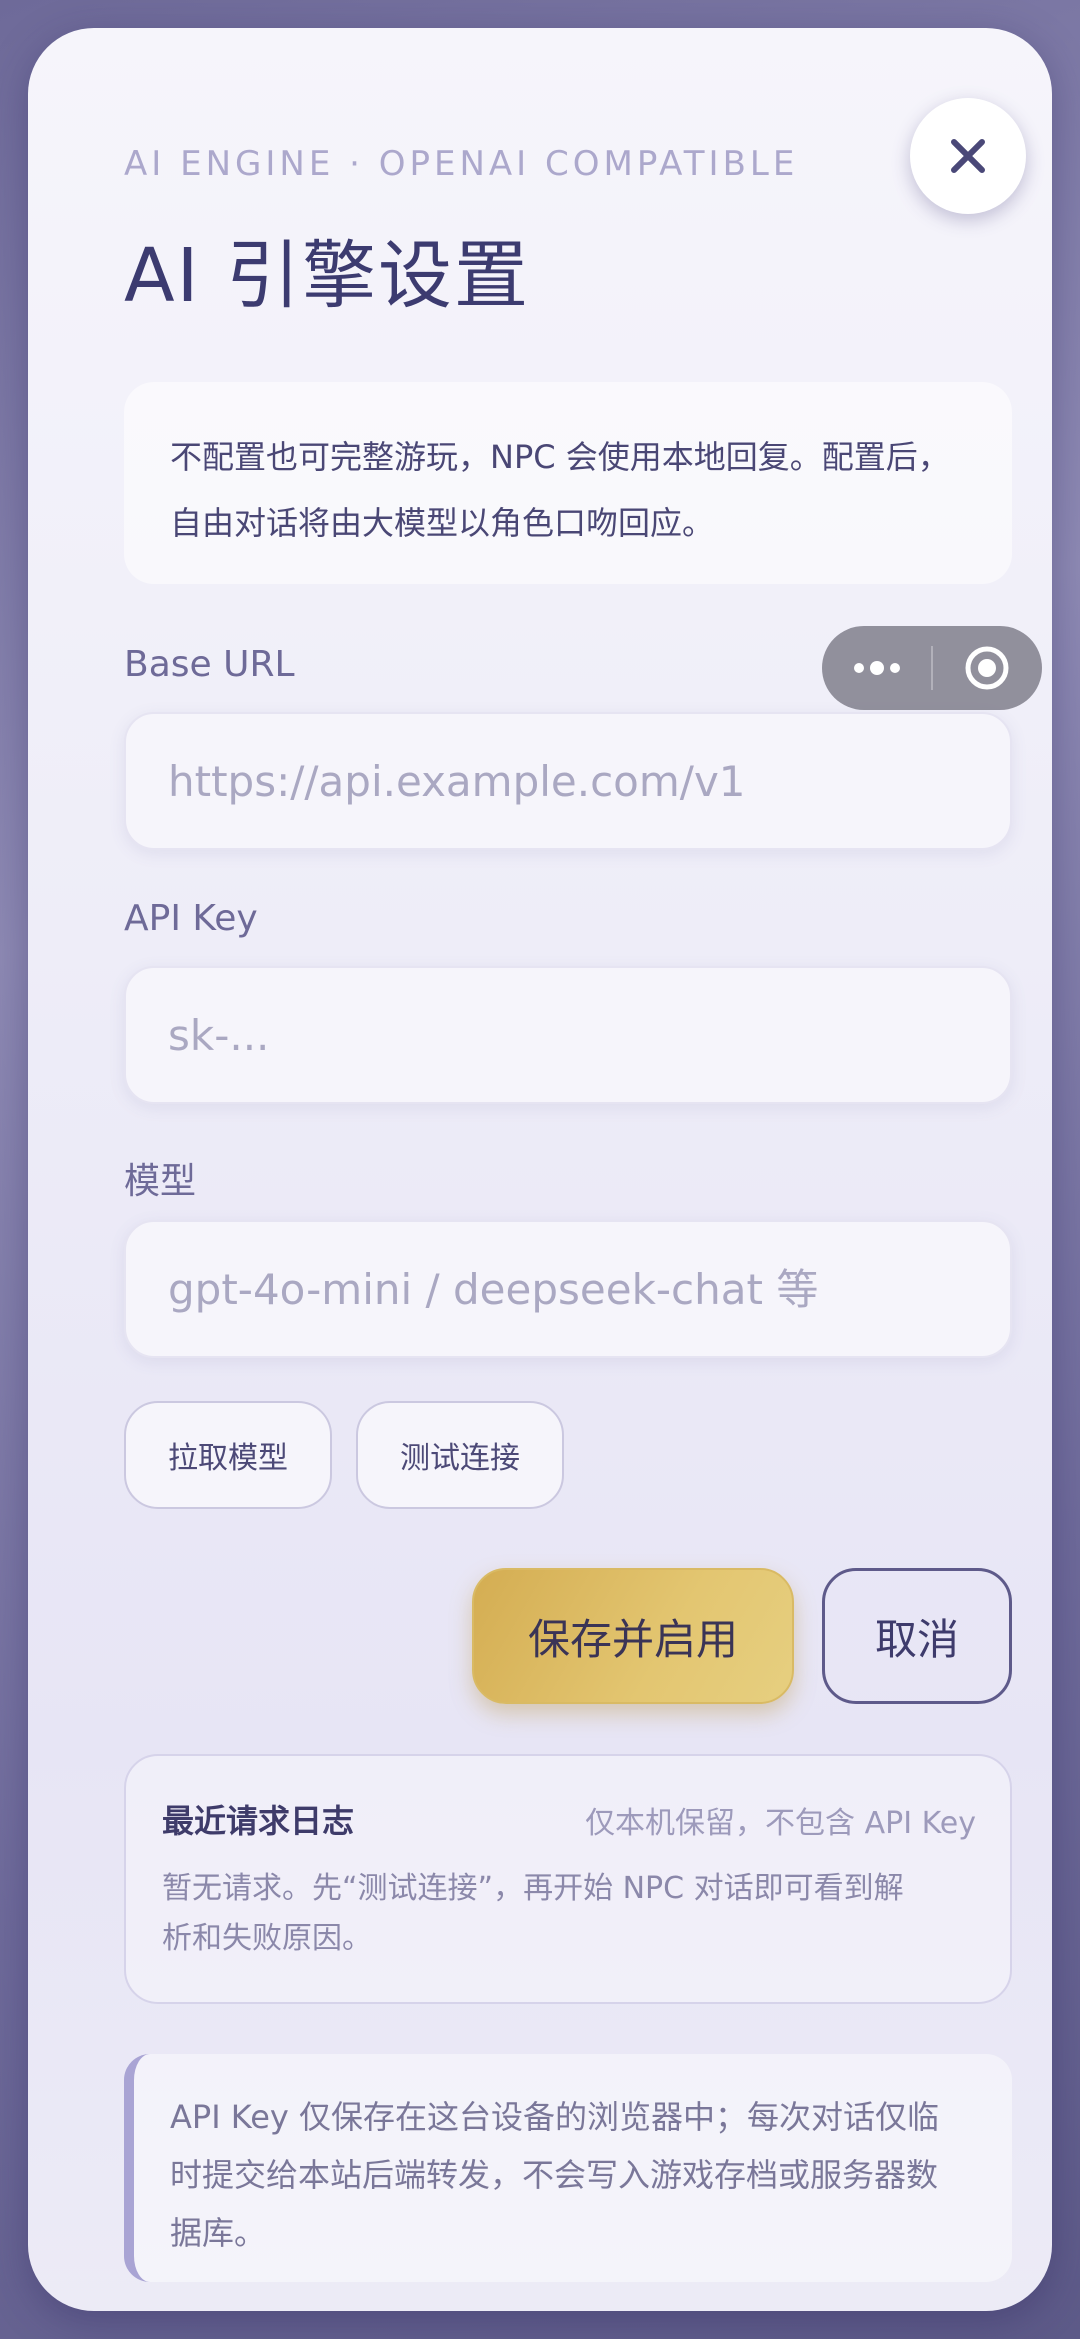  What do you see at coordinates (533, 1888) in the screenshot?
I see `log-line: 暂无请求。先“测试连接”，再开始 NPC 对话即可看到解` at bounding box center [533, 1888].